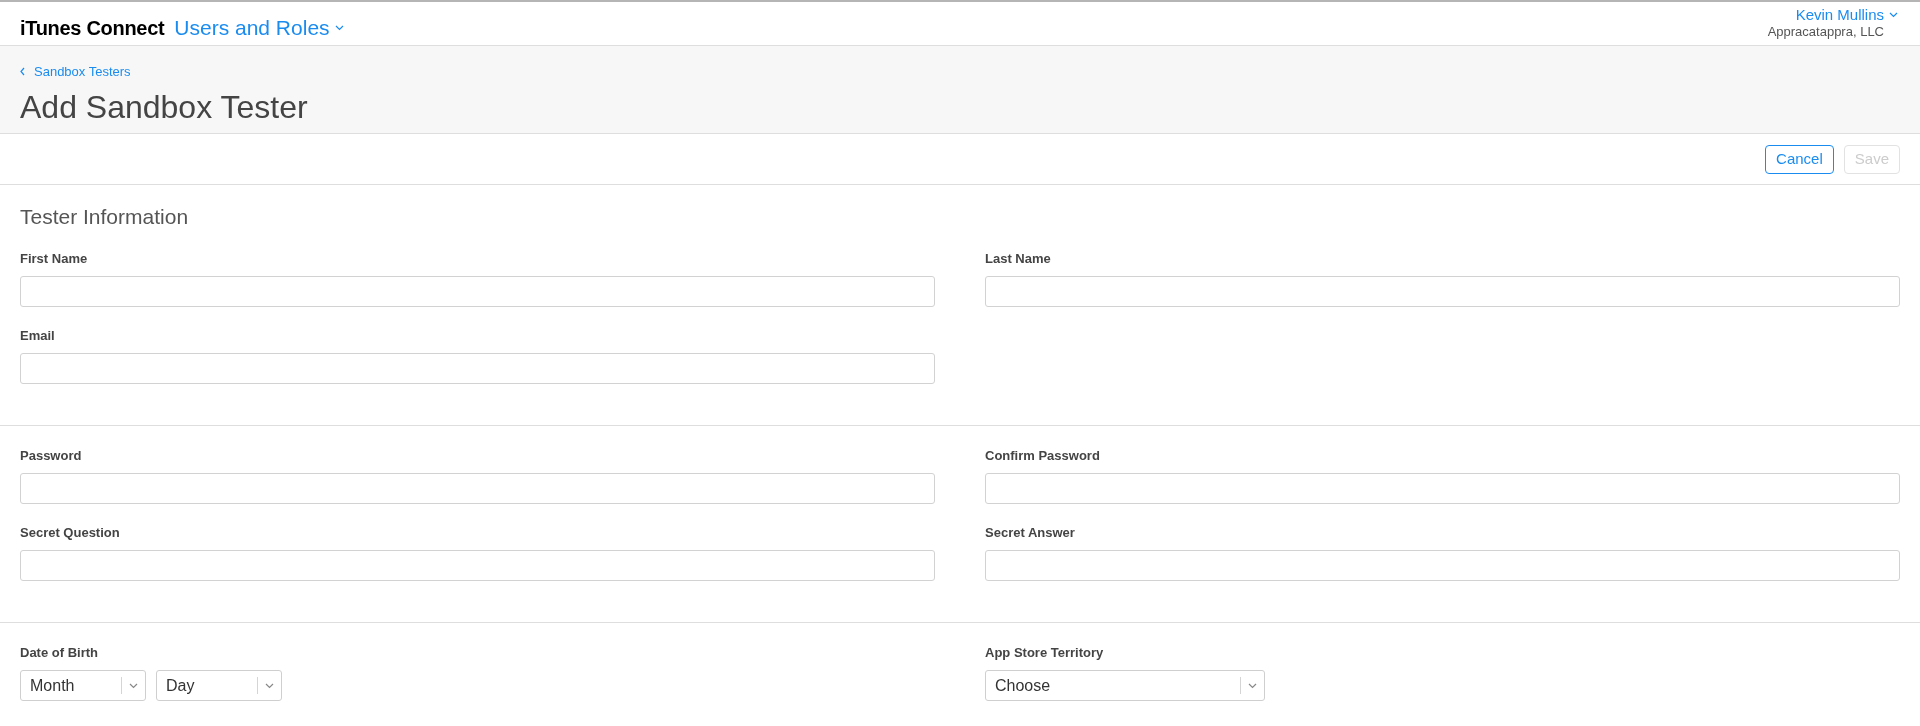 The height and width of the screenshot is (726, 1920). What do you see at coordinates (59, 653) in the screenshot?
I see `field-label: Date of Birth` at bounding box center [59, 653].